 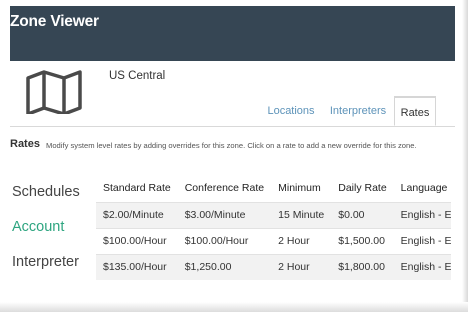 I want to click on zone-name: US Central, so click(x=137, y=76).